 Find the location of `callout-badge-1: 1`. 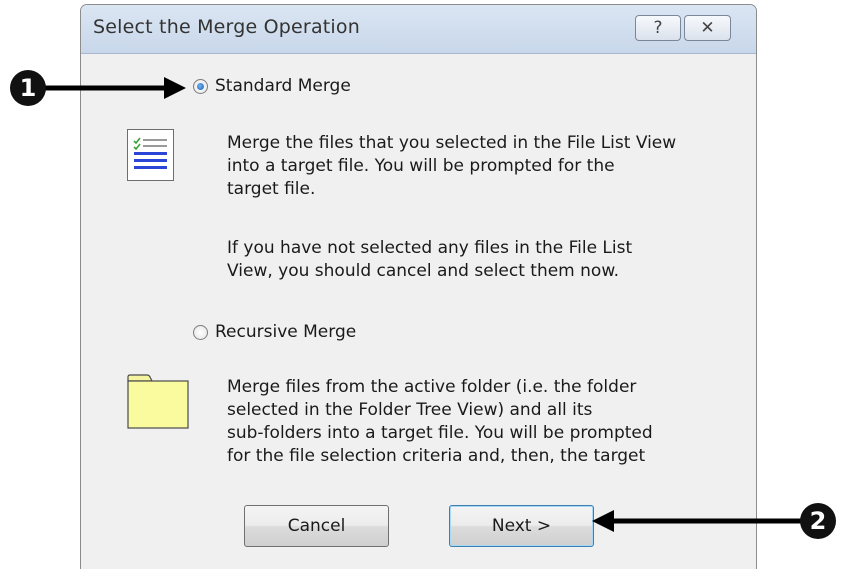

callout-badge-1: 1 is located at coordinates (28, 88).